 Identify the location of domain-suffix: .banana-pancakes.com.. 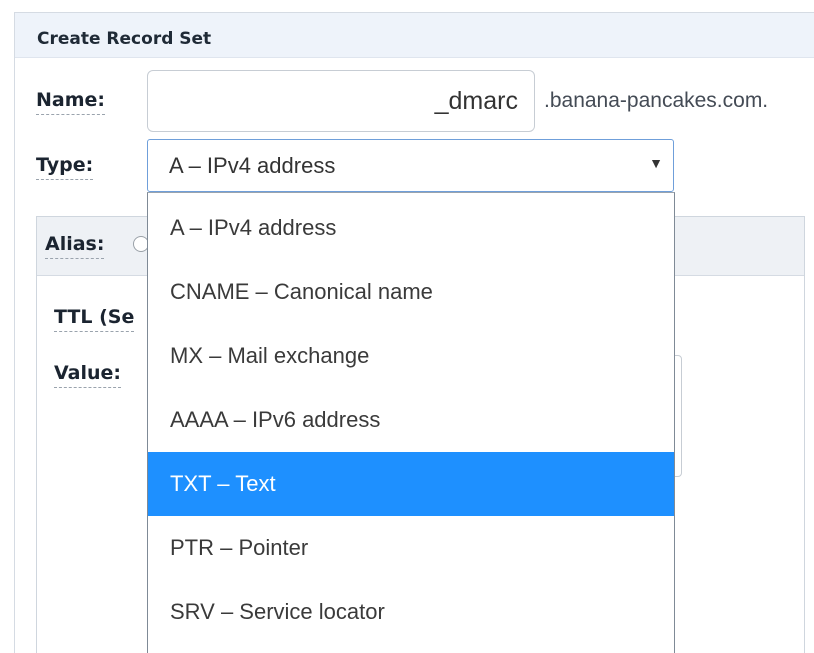
(656, 100).